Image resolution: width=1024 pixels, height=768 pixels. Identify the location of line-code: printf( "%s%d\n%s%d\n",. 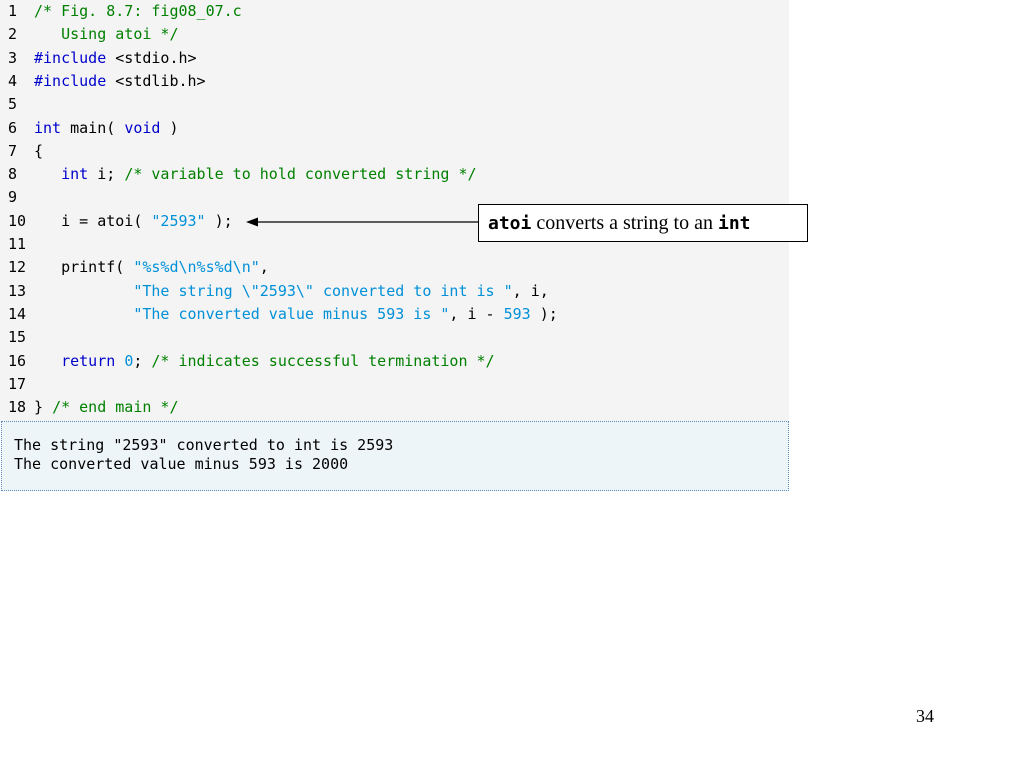
(151, 267).